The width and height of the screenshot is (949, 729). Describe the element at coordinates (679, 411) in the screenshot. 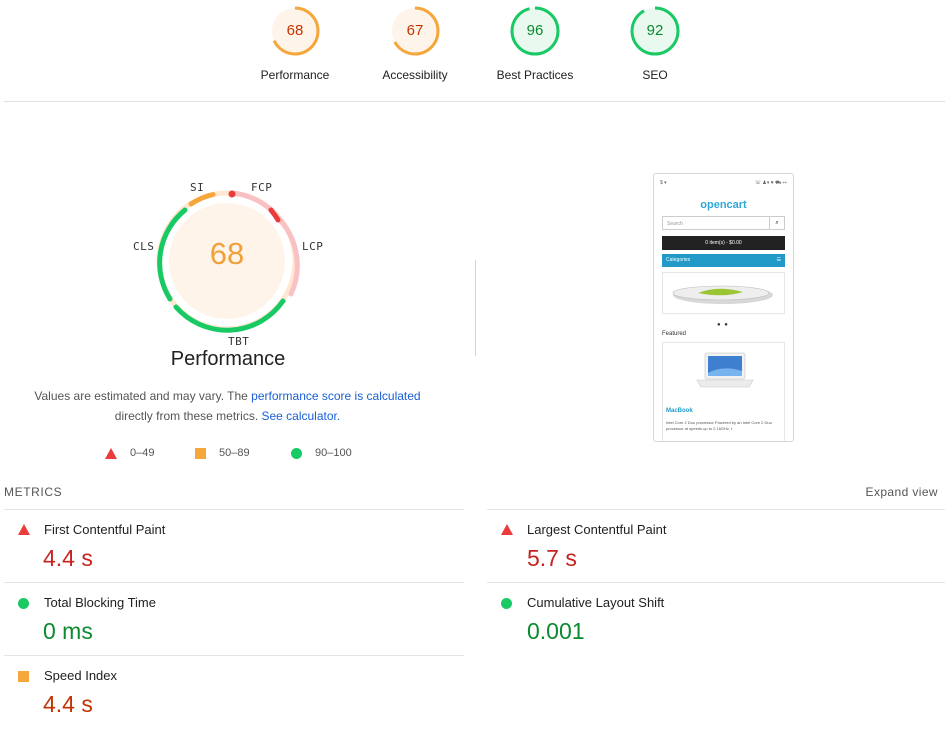

I see `thumb-product-name: MacBook` at that location.